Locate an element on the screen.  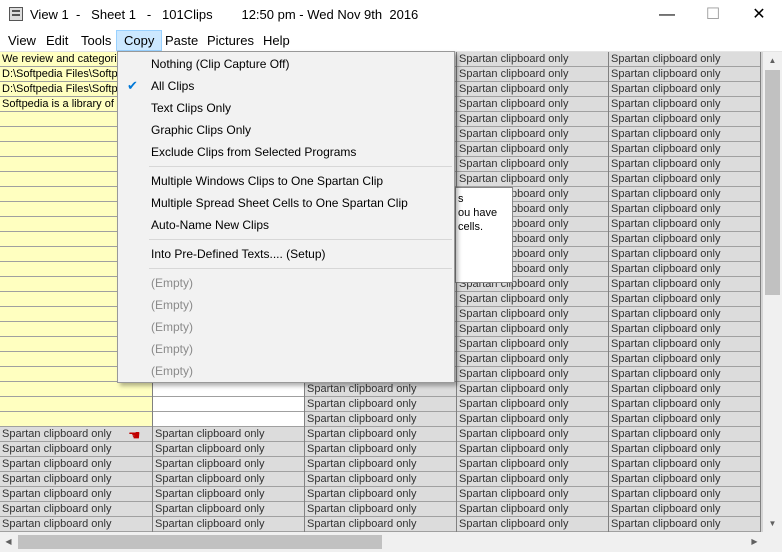
menu-pictures: Pictures is located at coordinates (230, 40).